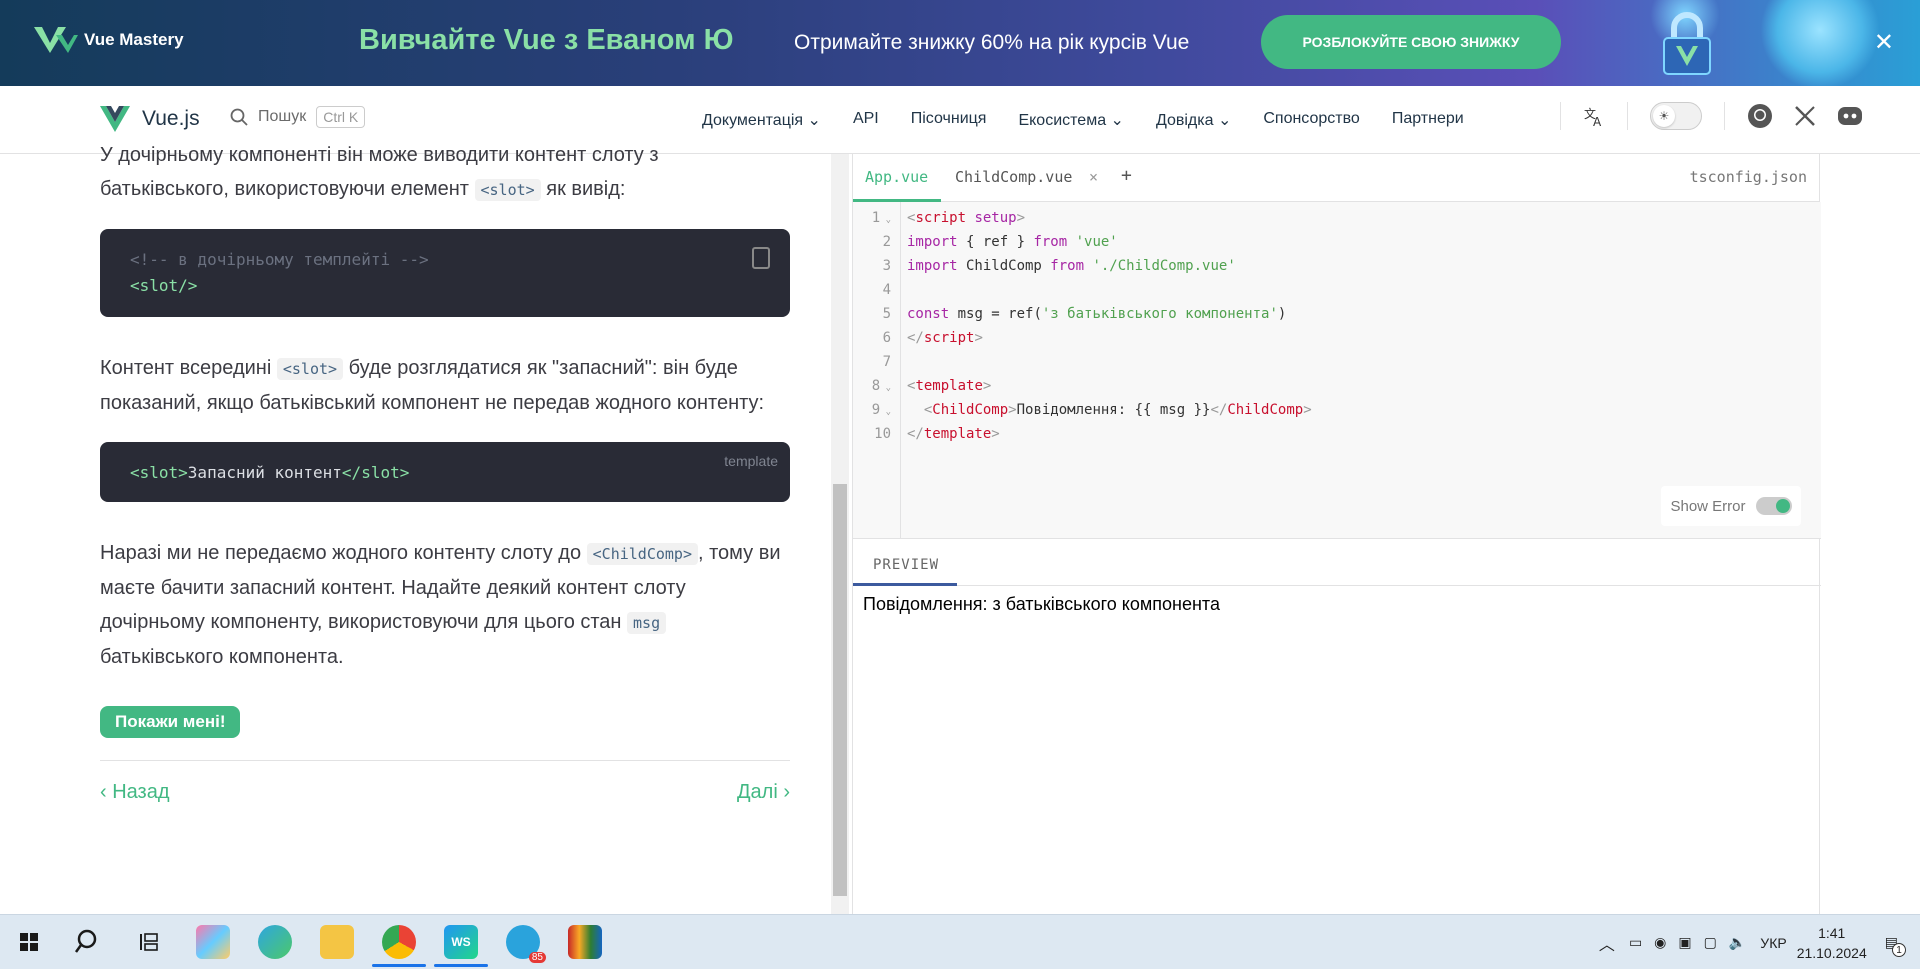 The height and width of the screenshot is (969, 1920). Describe the element at coordinates (445, 273) in the screenshot. I see `code-block: <!-- в дочірньому темплейті --> <slot/>` at that location.